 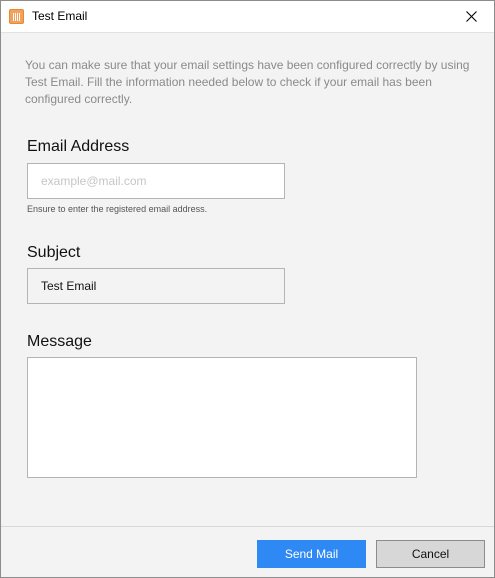 What do you see at coordinates (430, 554) in the screenshot?
I see `cancel-button: Cancel` at bounding box center [430, 554].